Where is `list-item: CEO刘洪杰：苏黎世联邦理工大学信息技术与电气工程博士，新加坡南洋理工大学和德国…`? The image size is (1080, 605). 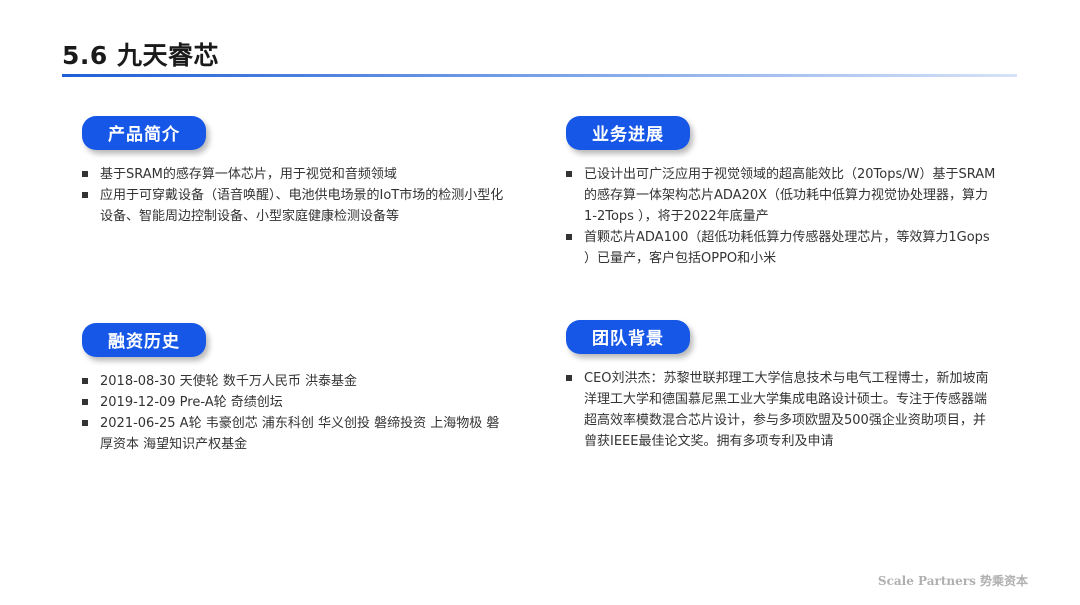
list-item: CEO刘洪杰：苏黎世联邦理工大学信息技术与电气工程博士，新加坡南洋理工大学和德国… is located at coordinates (782, 410).